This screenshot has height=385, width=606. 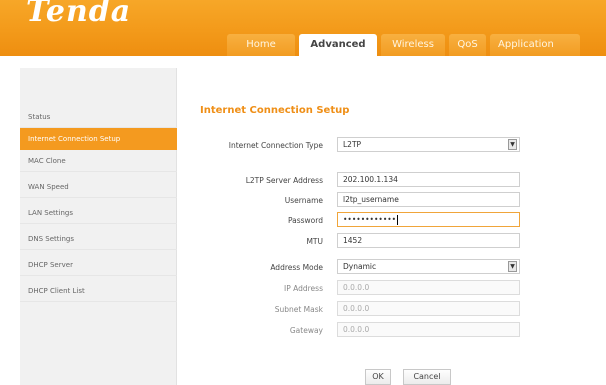 I want to click on connection-type-label: Internet Connection Type, so click(x=275, y=145).